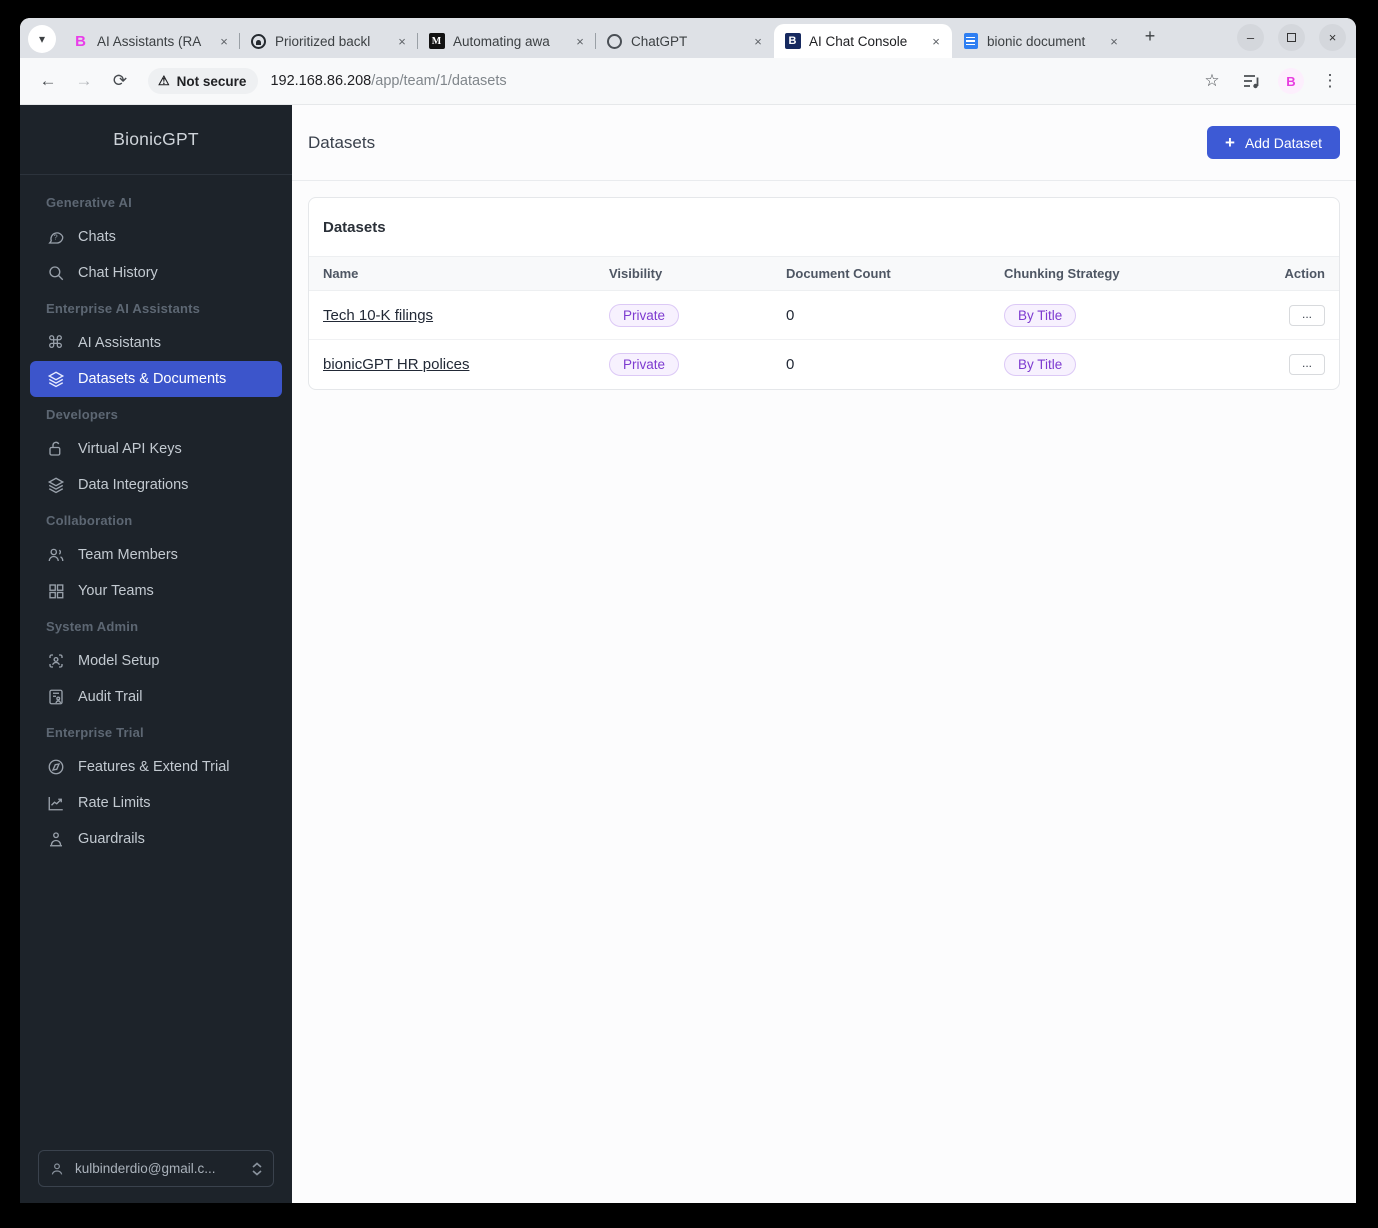  I want to click on browser-menu-icon: ⋮, so click(1330, 81).